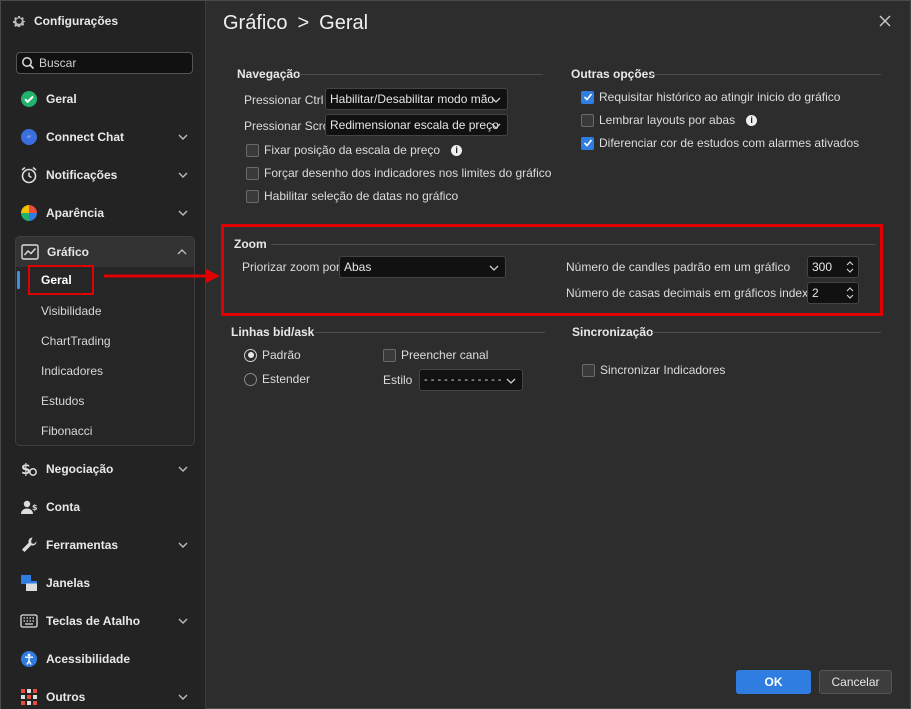 The height and width of the screenshot is (709, 911). Describe the element at coordinates (82, 175) in the screenshot. I see `sidebar-item-label: Notificações` at that location.